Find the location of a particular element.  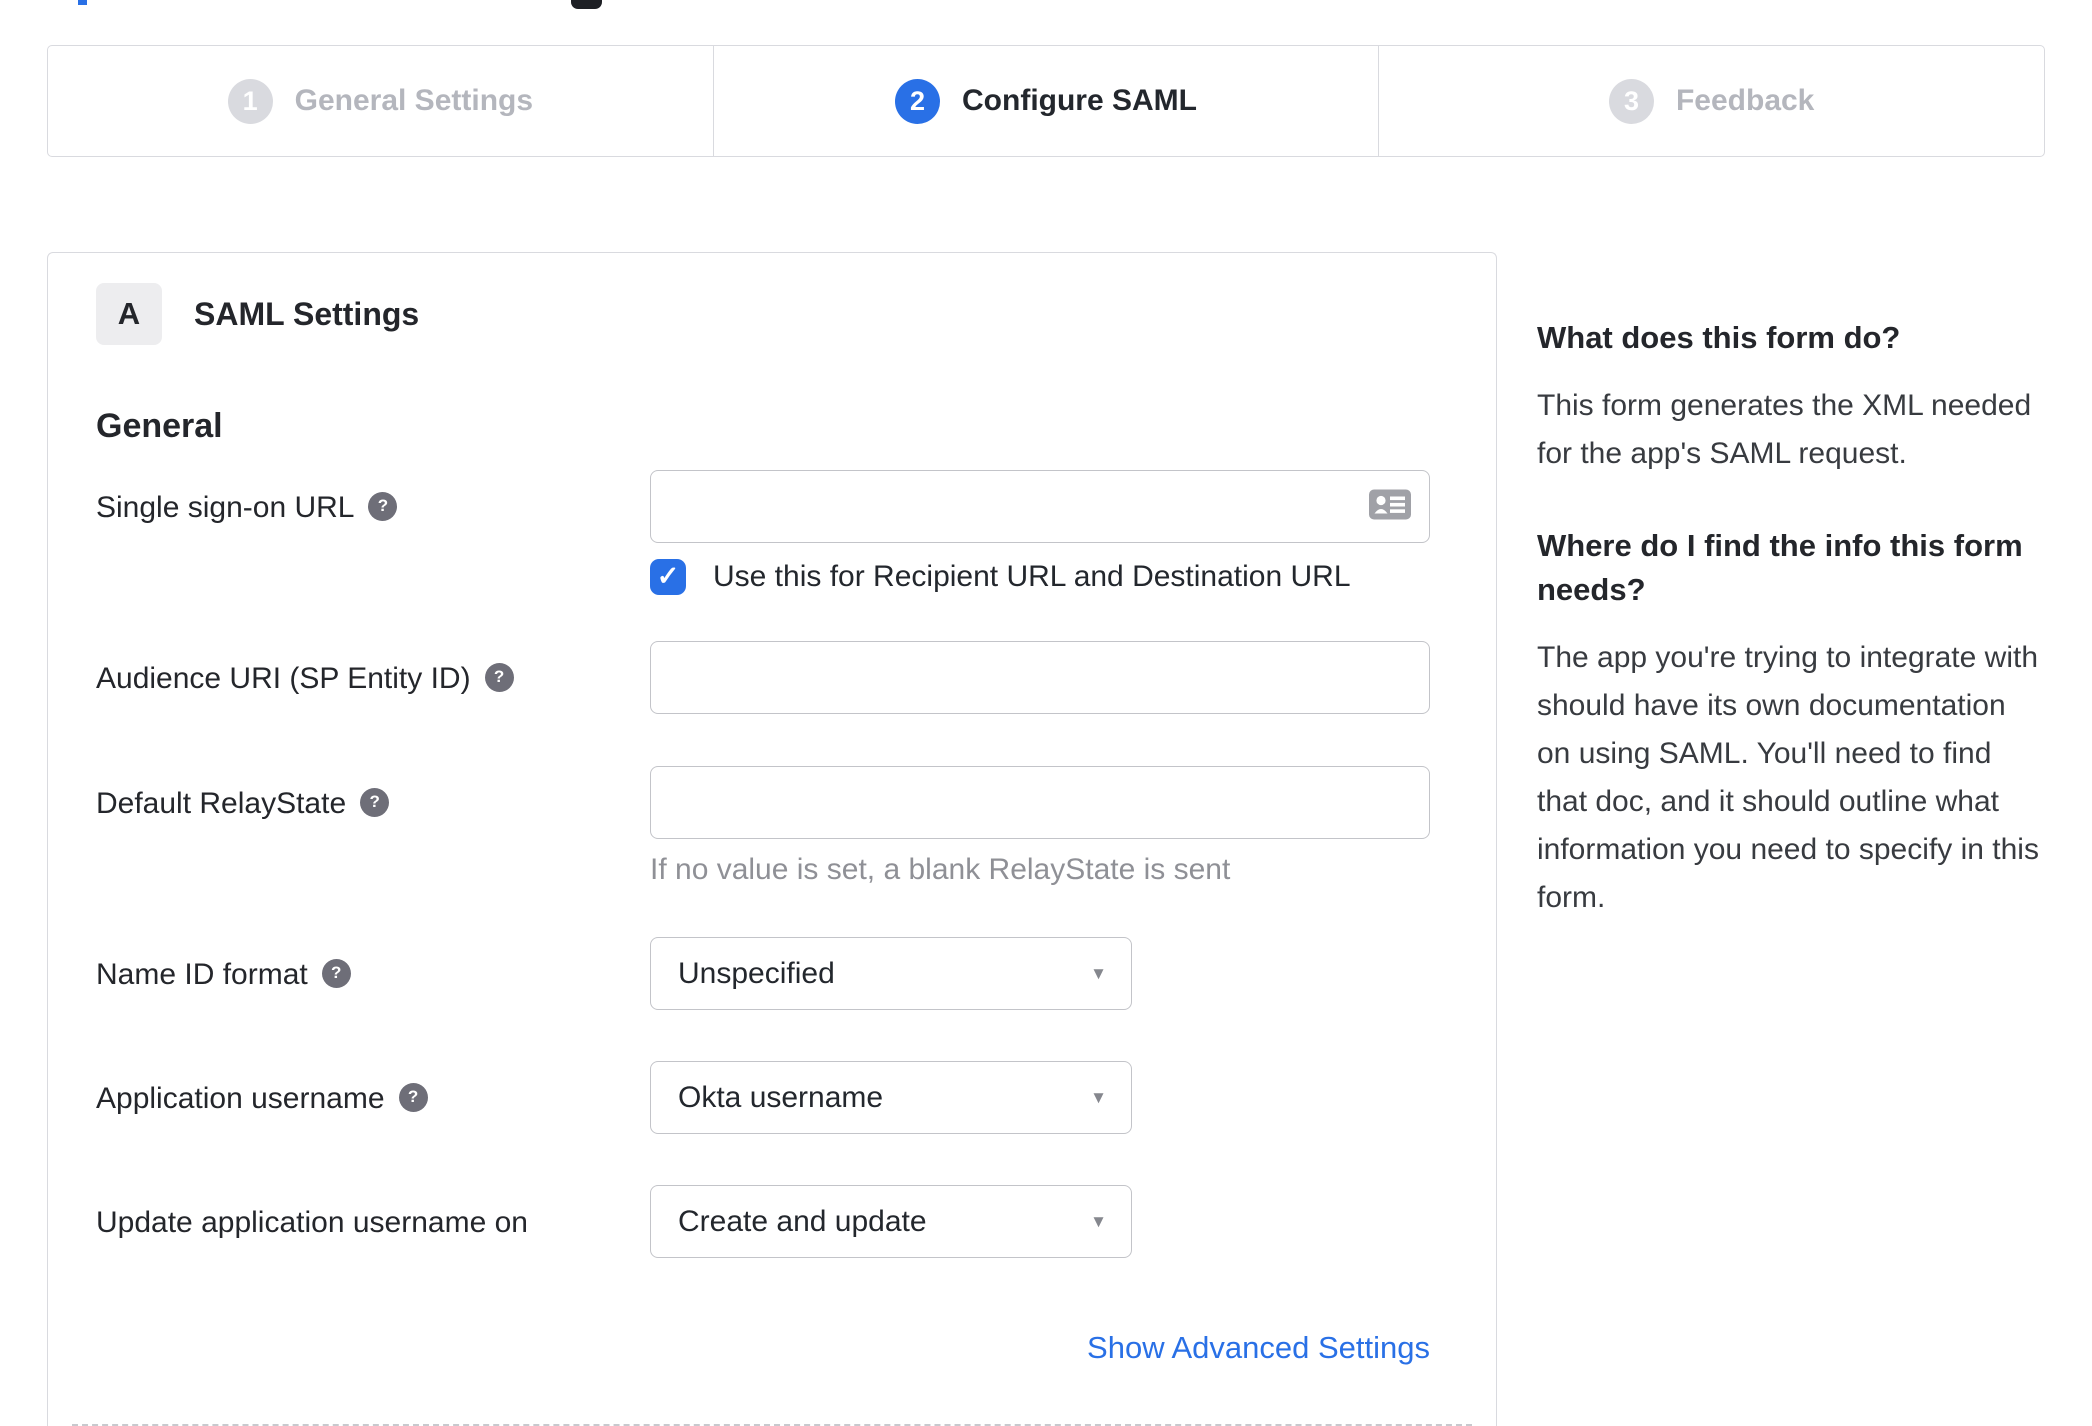

field-row-name-id-format: Name ID format? Unspecified ▼ is located at coordinates (772, 973).